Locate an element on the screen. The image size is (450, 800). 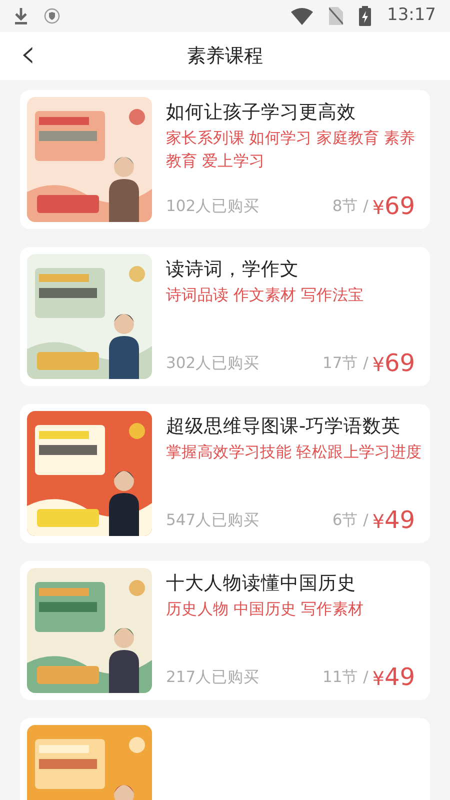
course-tags: 历史人物 中国历史 写作素材 is located at coordinates (294, 631).